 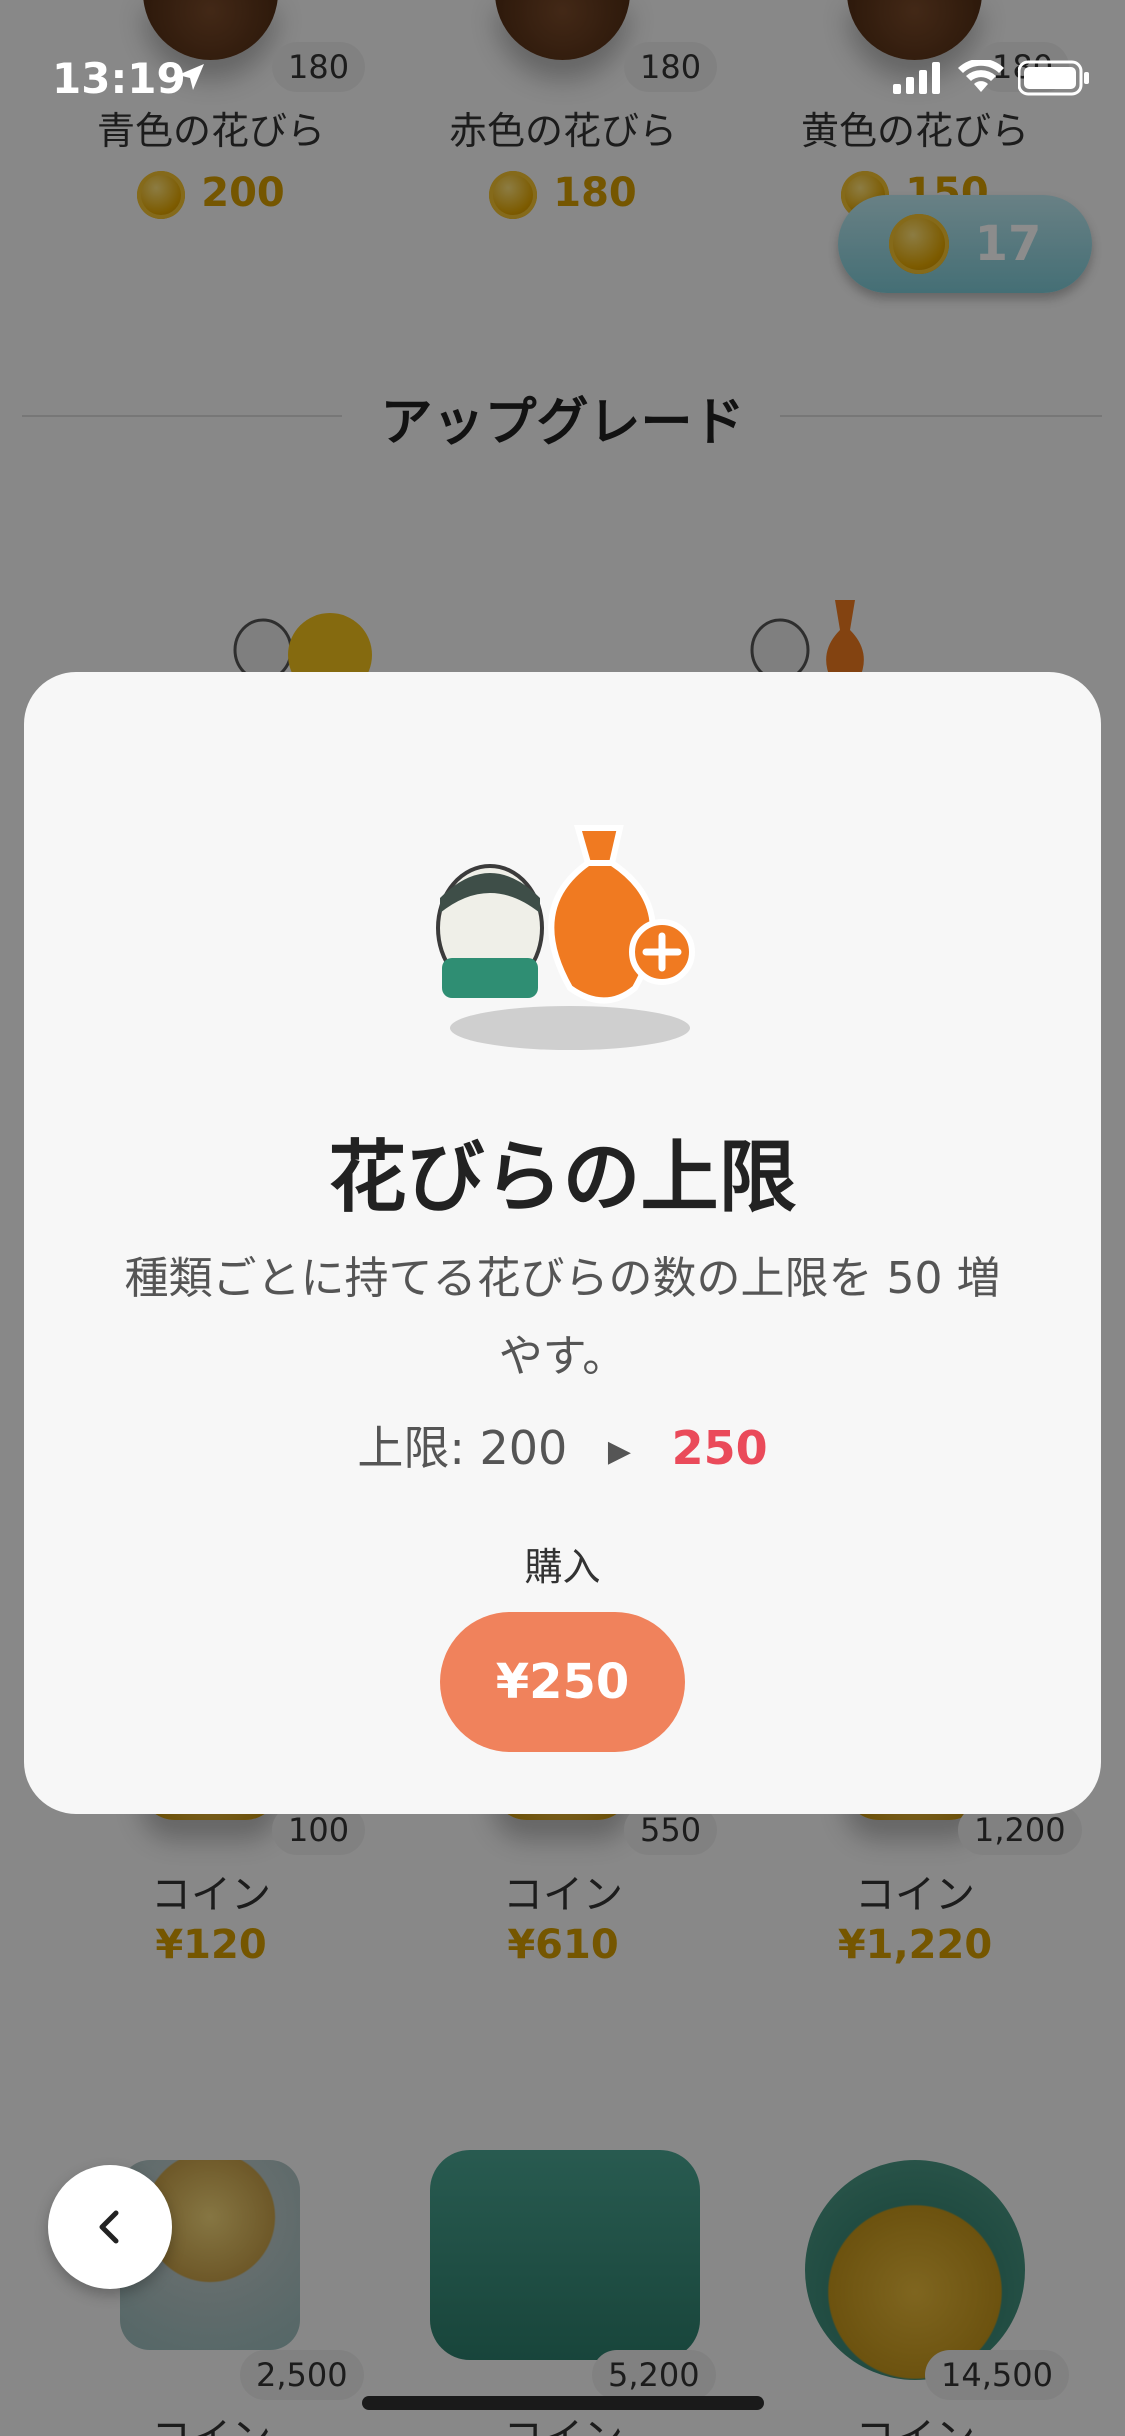 I want to click on buy-label: 購入, so click(x=562, y=1567).